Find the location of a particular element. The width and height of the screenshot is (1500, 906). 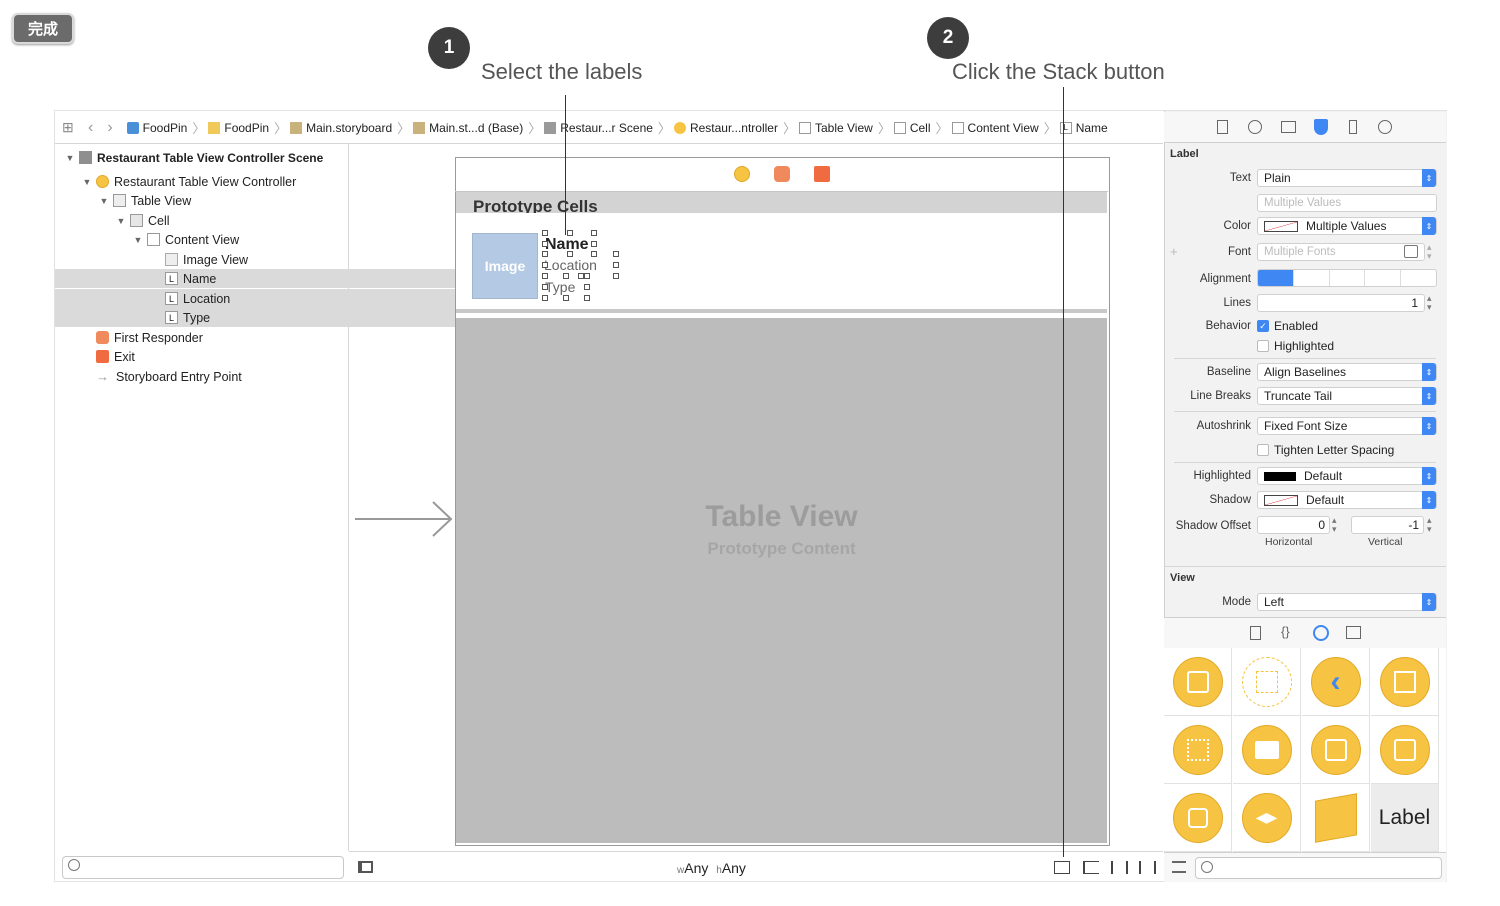

baseline-popup: Align Baselines ⇕ is located at coordinates (1347, 372).